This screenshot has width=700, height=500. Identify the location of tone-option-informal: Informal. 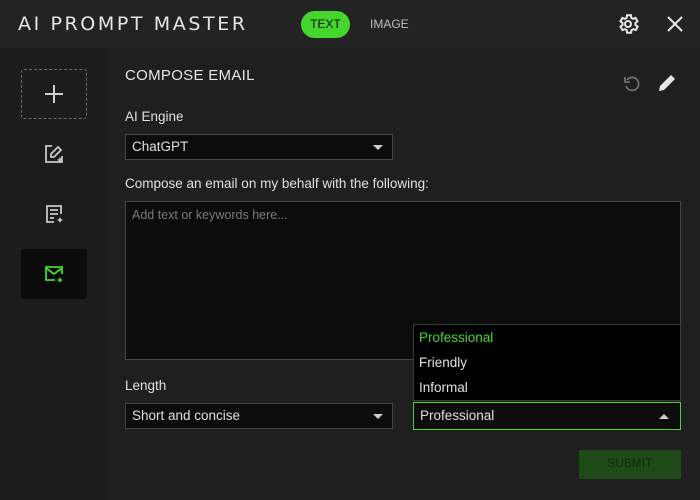
(547, 387).